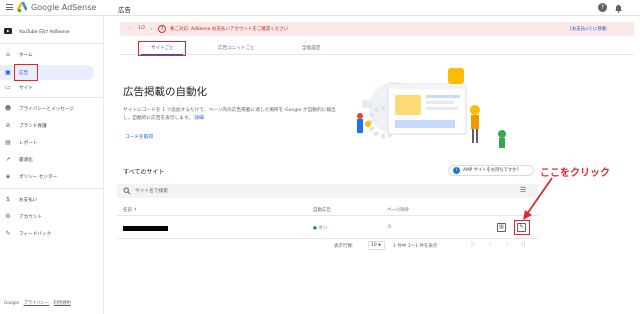 The height and width of the screenshot is (314, 640). I want to click on sidebar-item-payments: $ お支払い, so click(48, 199).